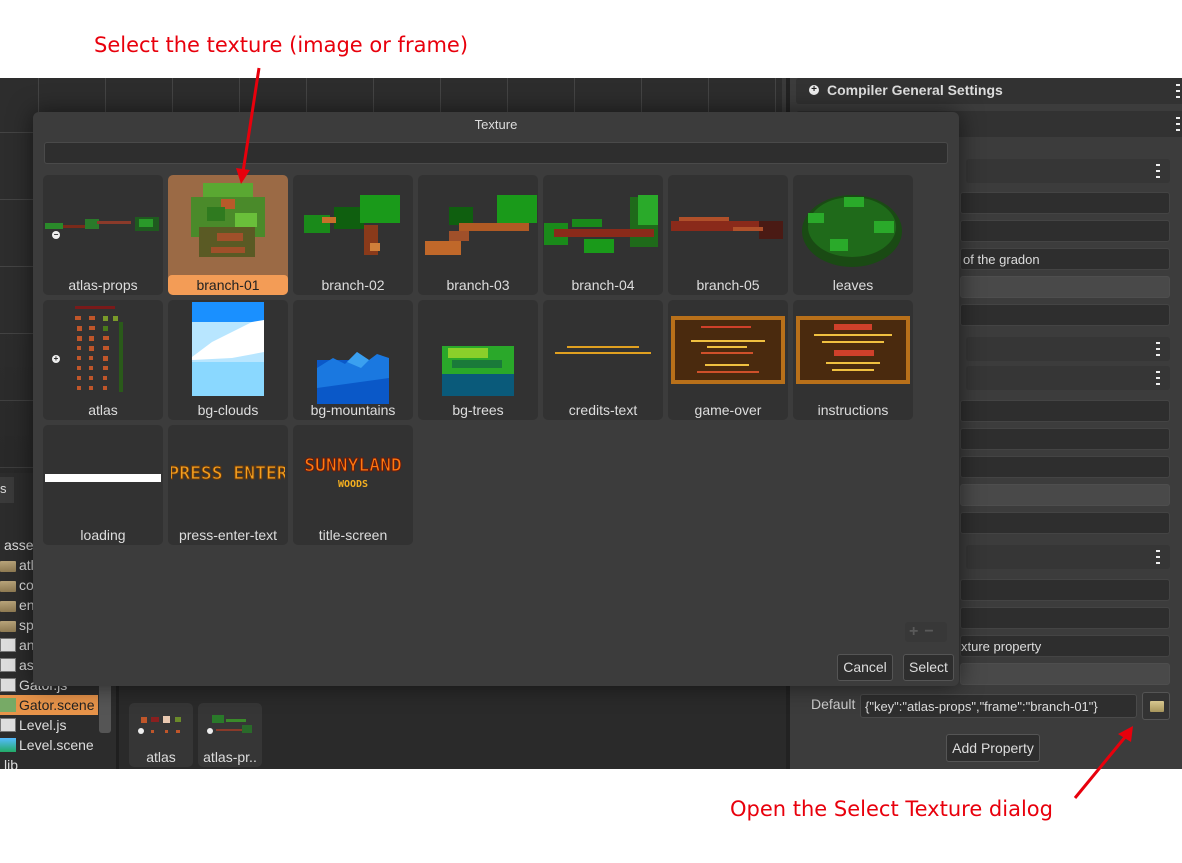 The height and width of the screenshot is (863, 1182). What do you see at coordinates (1065, 259) in the screenshot?
I see `property-field: of the gradon` at bounding box center [1065, 259].